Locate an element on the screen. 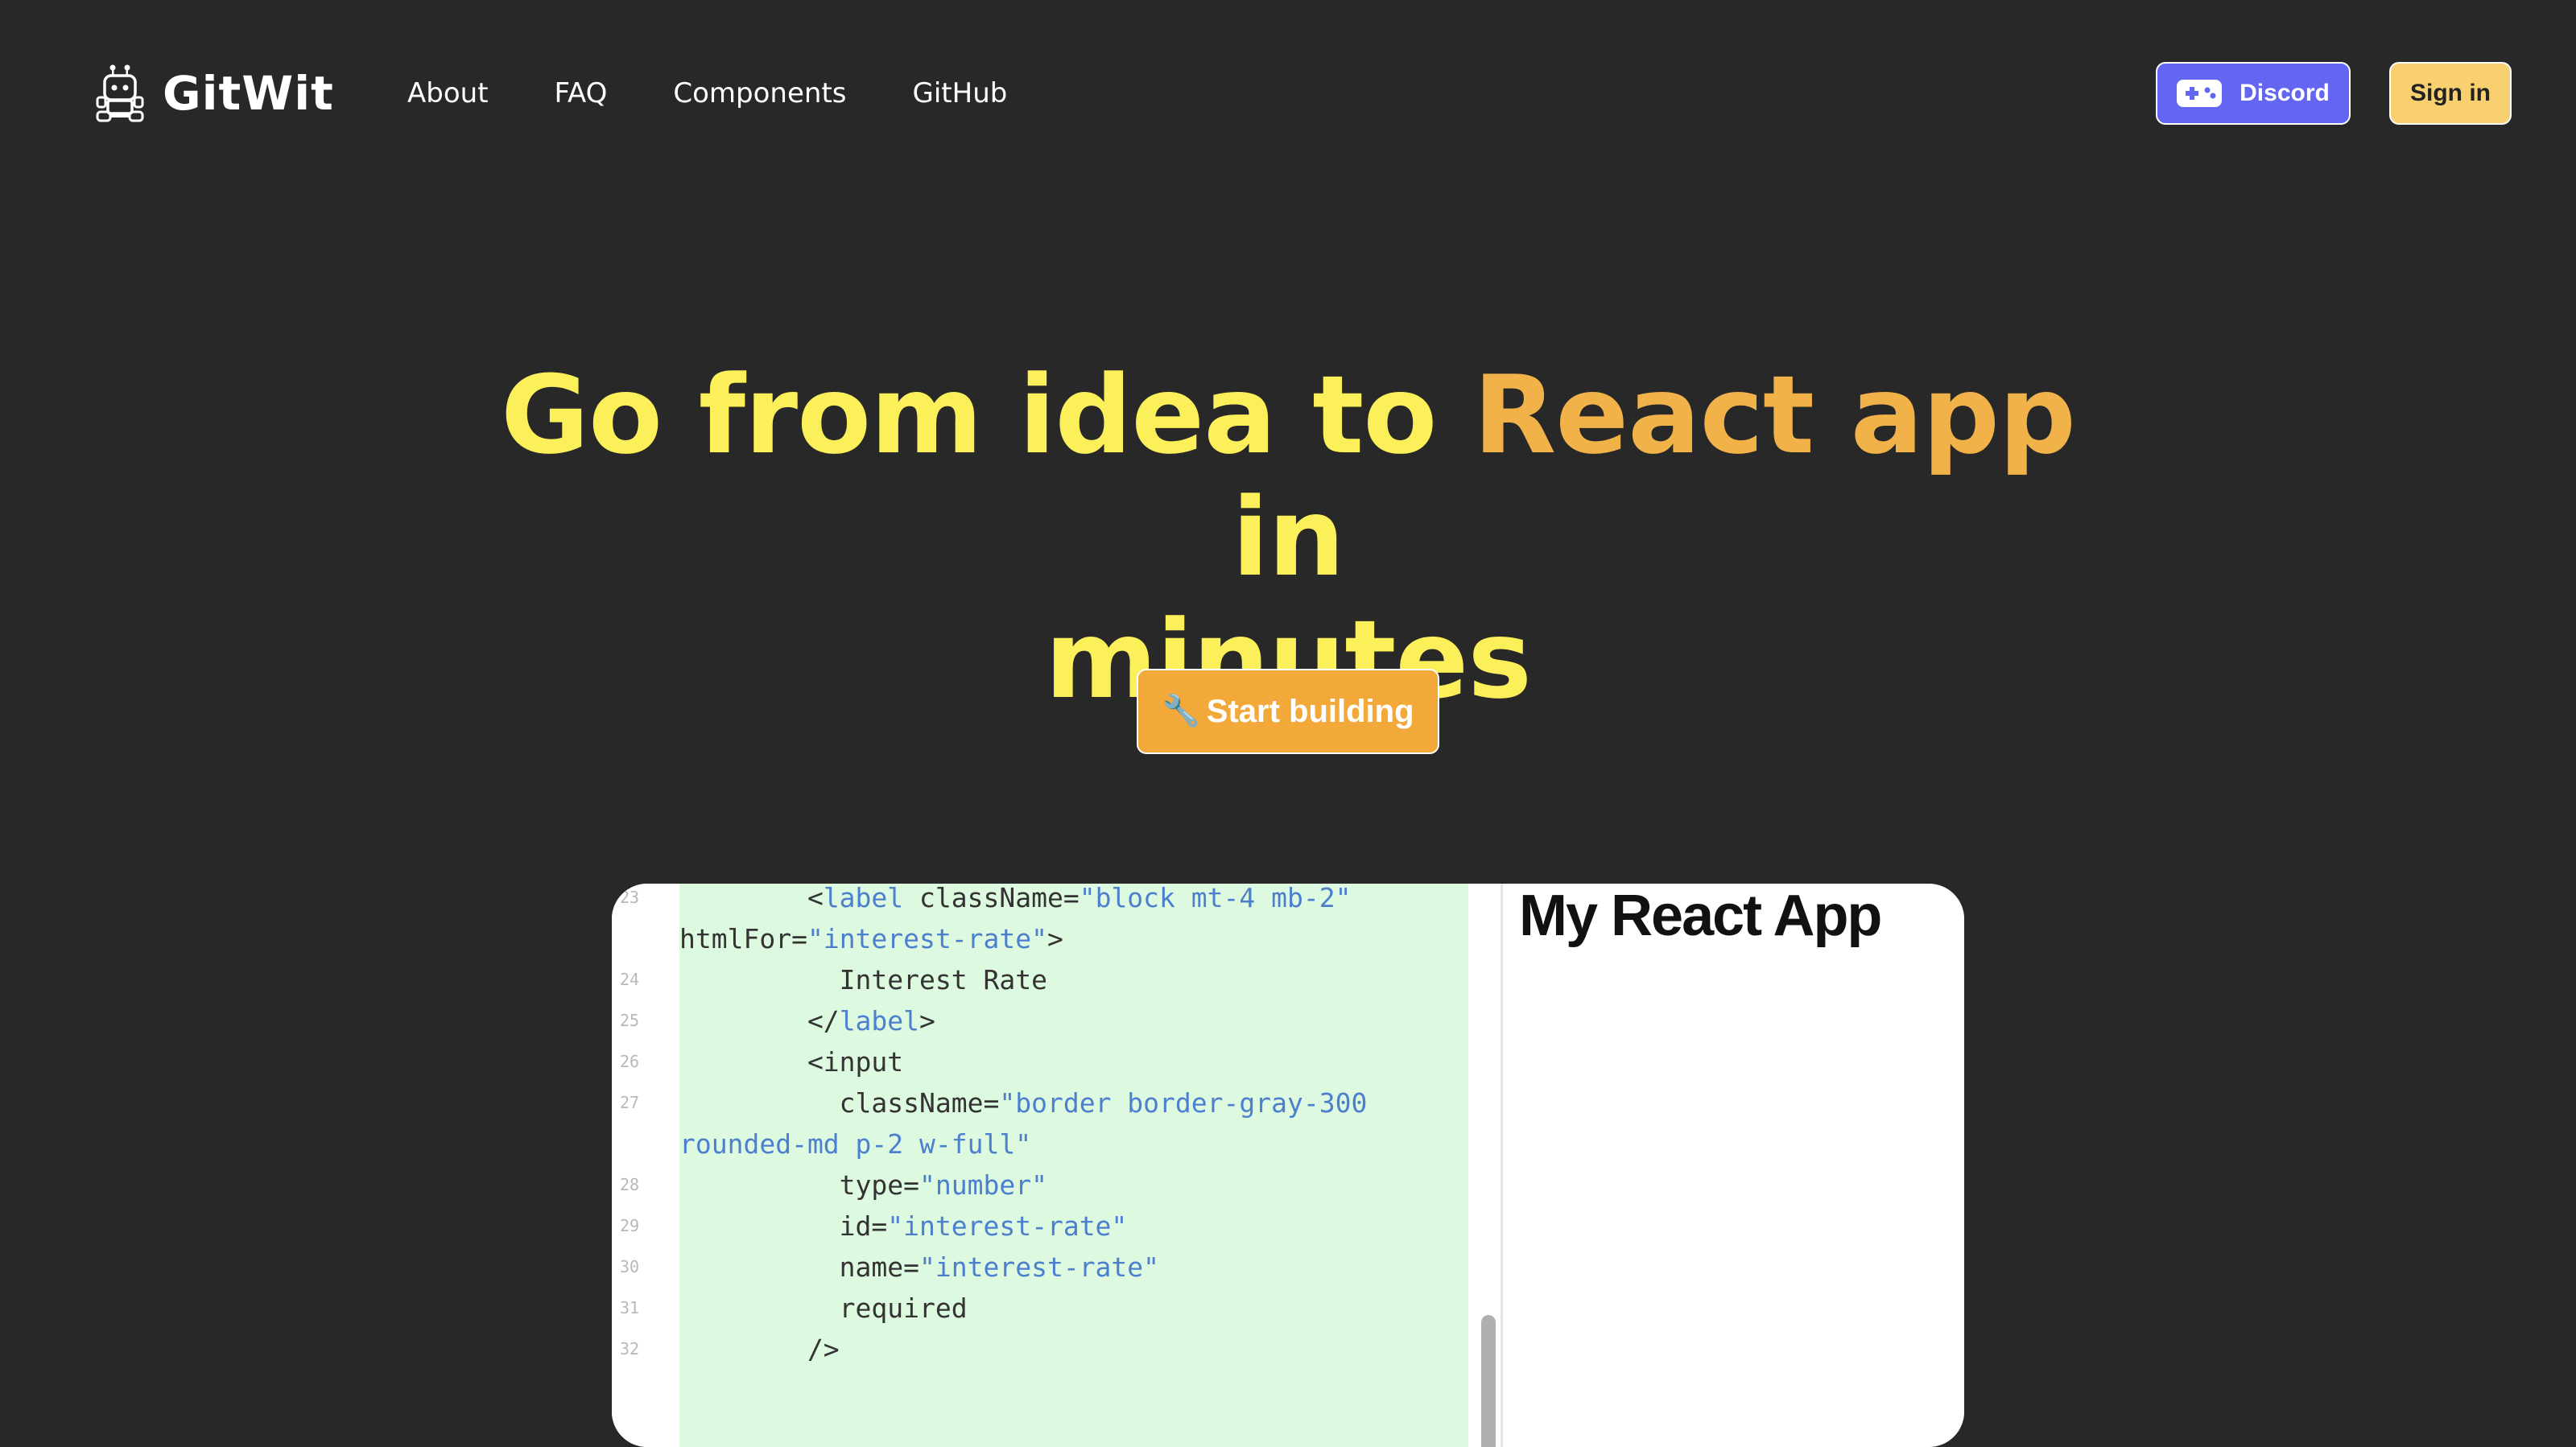 This screenshot has width=2576, height=1447. code-string-token: "border border-gray-300 is located at coordinates (1183, 1103).